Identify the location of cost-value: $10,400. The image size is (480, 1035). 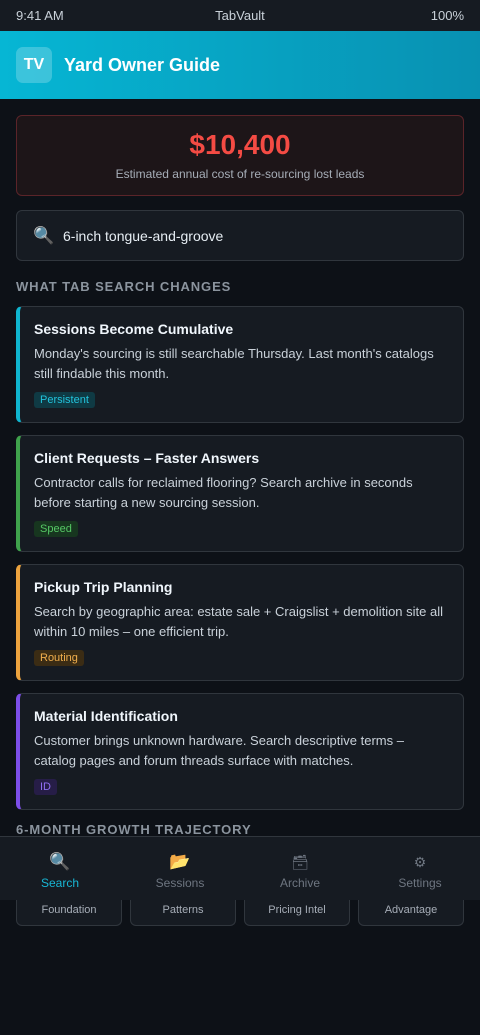
(240, 145).